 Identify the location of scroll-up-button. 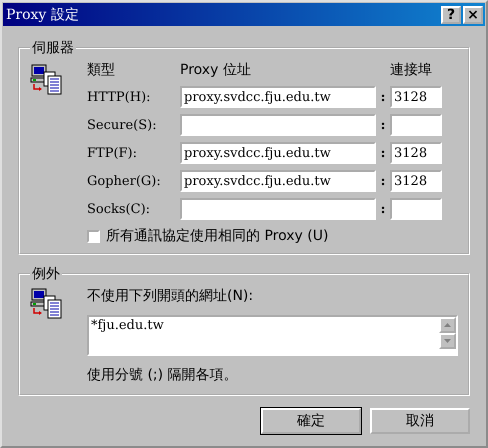
(447, 325).